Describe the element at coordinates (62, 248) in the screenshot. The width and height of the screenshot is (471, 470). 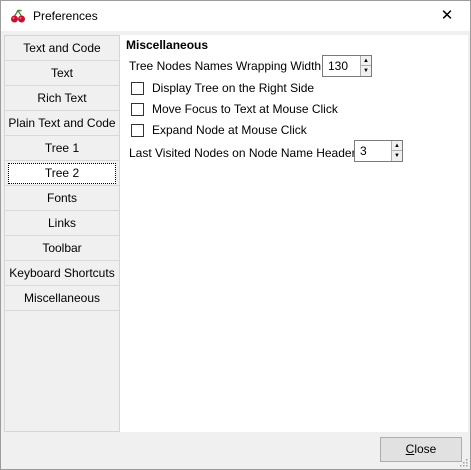
I see `sidebar-item-toolbar: Toolbar` at that location.